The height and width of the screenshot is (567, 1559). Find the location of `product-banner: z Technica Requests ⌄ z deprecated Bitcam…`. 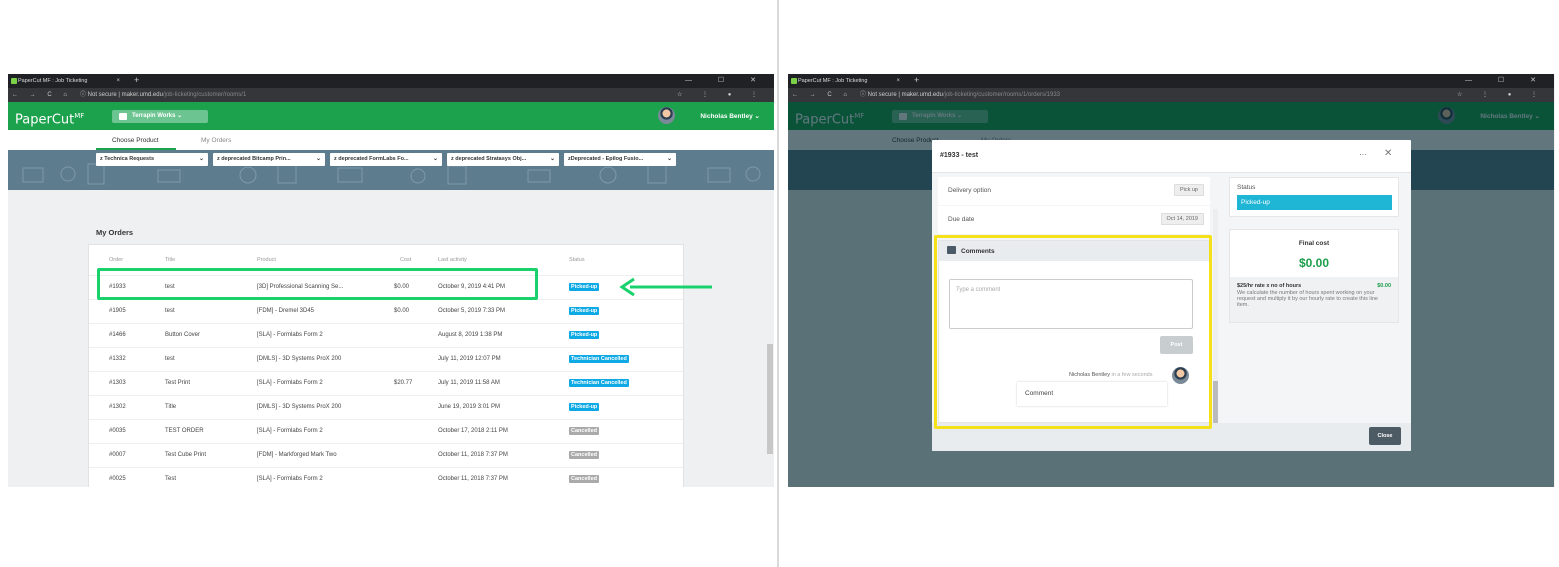

product-banner: z Technica Requests ⌄ z deprecated Bitcam… is located at coordinates (391, 170).